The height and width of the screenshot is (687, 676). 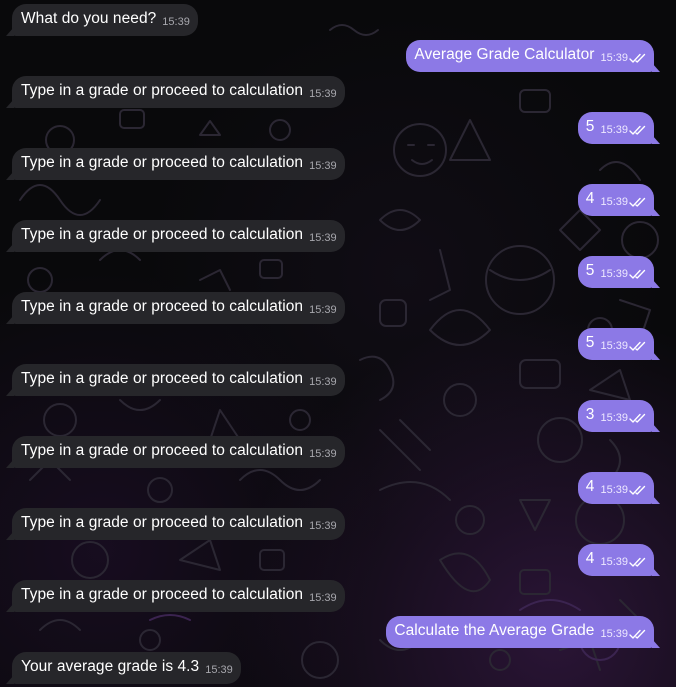 I want to click on incoming-message-bubble: What do you need? 15:39, so click(x=102, y=20).